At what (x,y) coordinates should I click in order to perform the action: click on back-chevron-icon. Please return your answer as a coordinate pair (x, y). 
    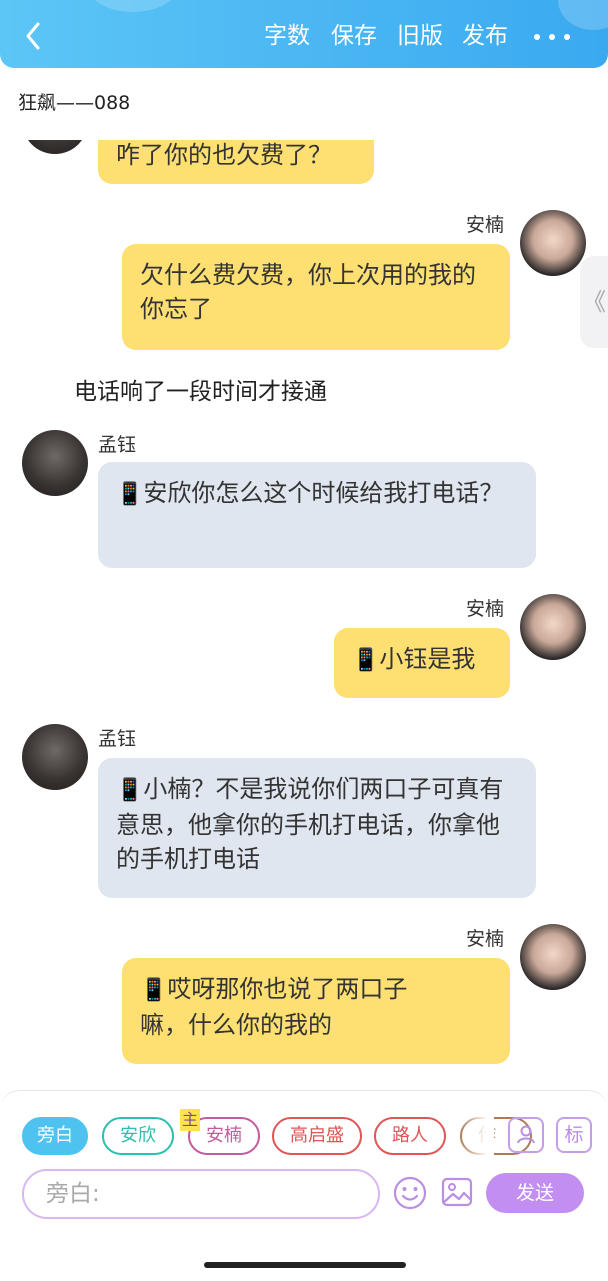
    Looking at the image, I should click on (33, 36).